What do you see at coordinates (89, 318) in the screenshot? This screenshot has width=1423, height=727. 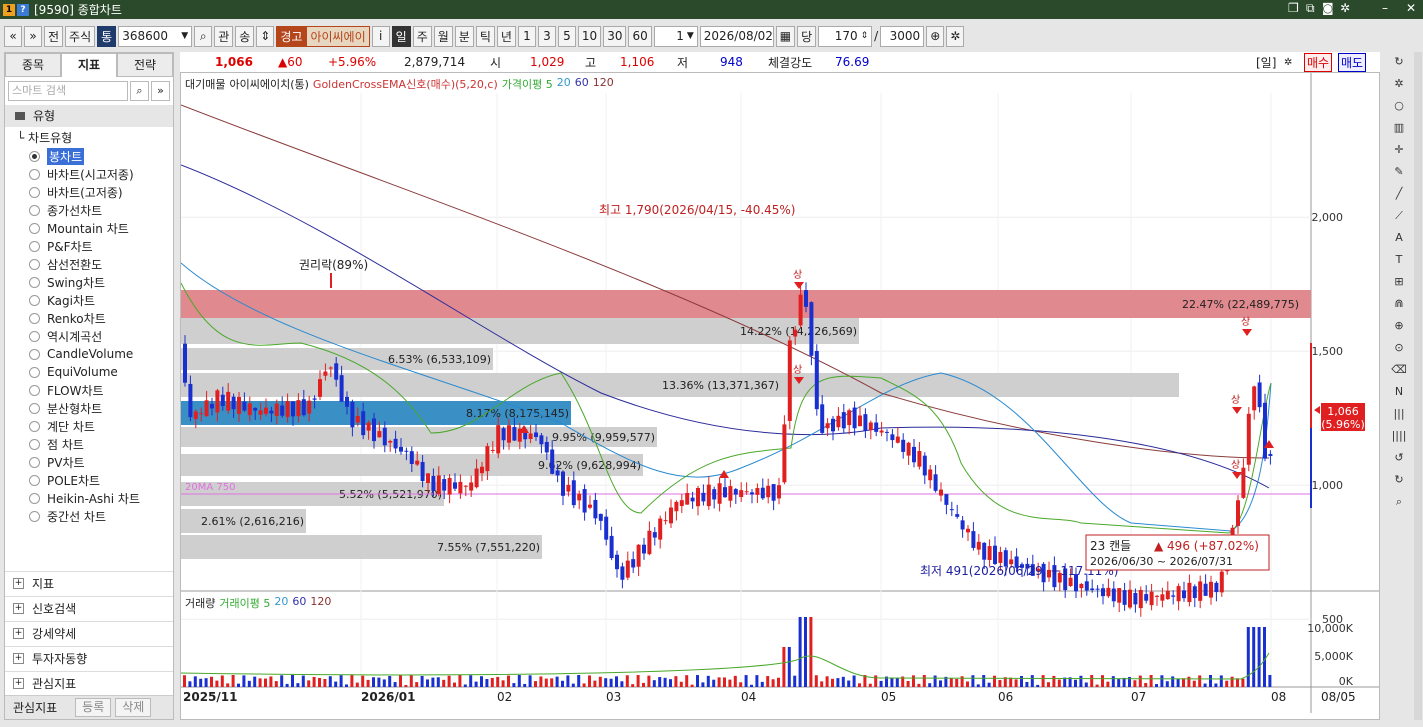 I see `chart-type-item: Renko차트` at bounding box center [89, 318].